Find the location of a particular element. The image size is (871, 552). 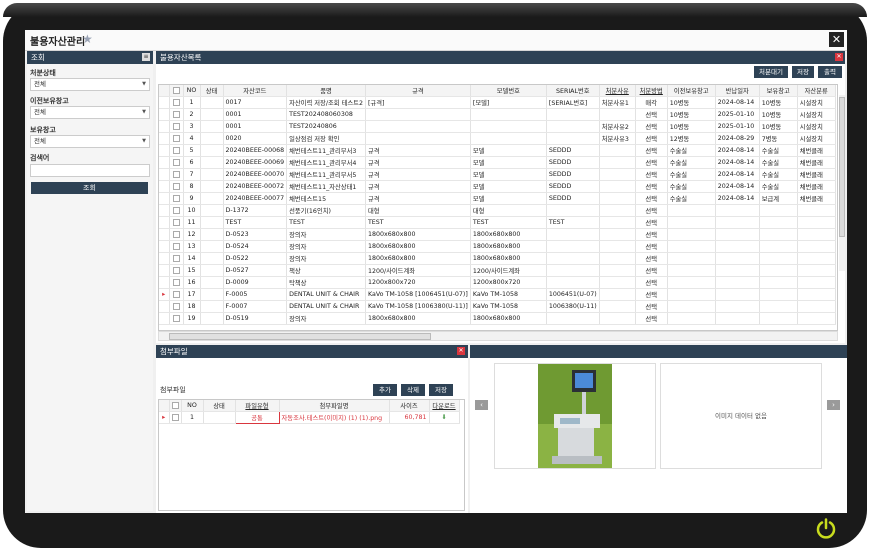

table-cell: F-0007 is located at coordinates (255, 306).